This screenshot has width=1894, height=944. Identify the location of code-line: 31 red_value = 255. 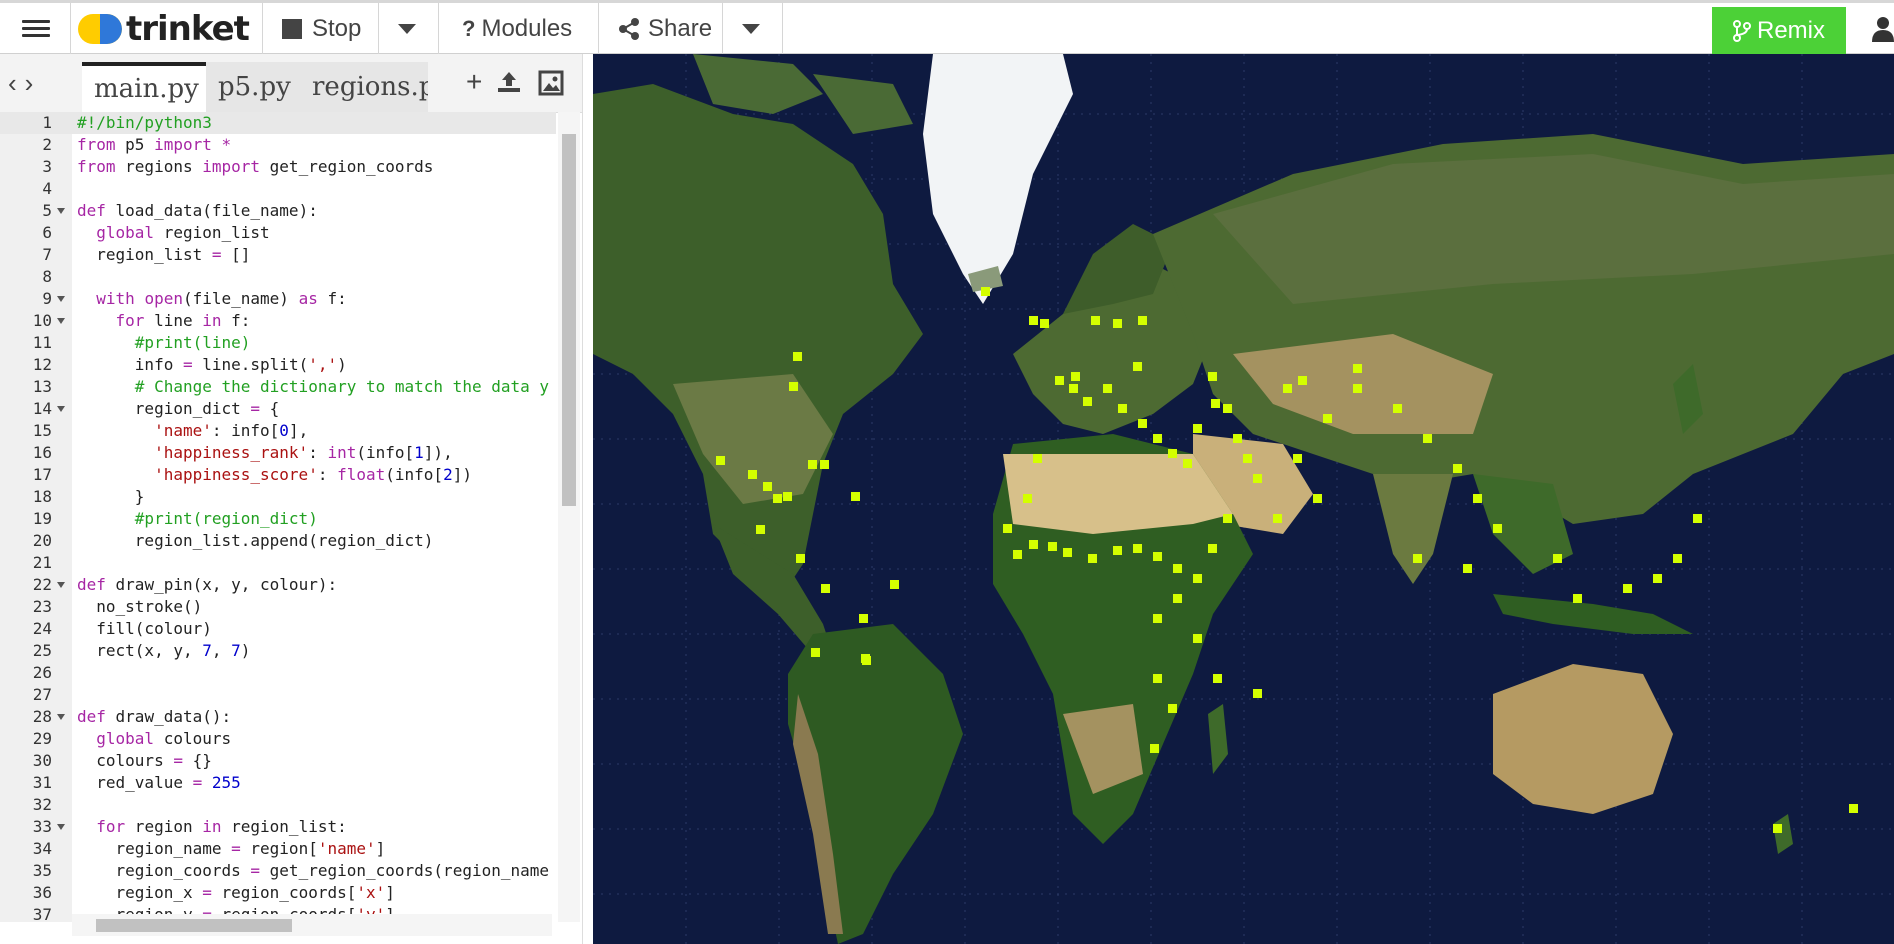
(278, 783).